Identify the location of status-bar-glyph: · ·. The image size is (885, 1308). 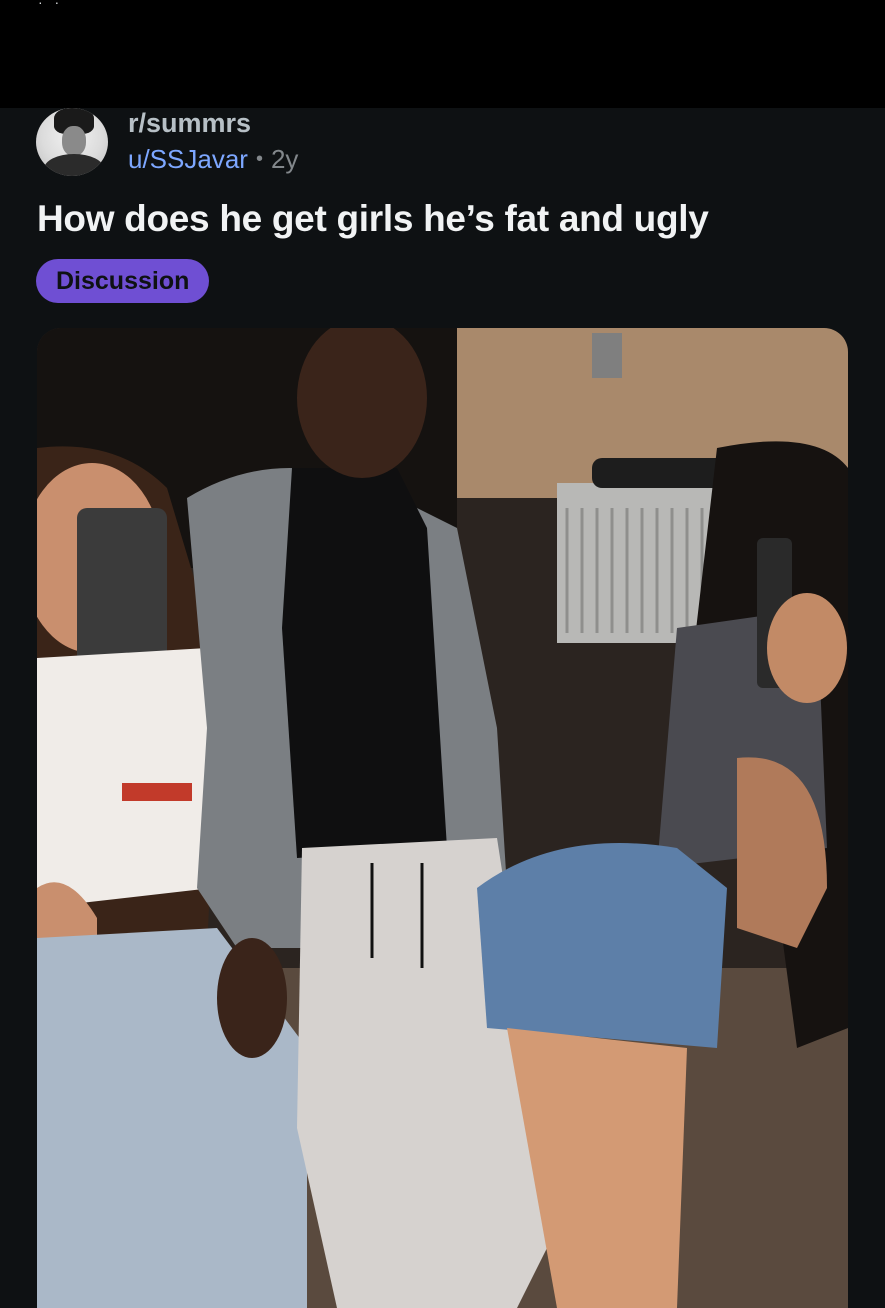
(51, 5).